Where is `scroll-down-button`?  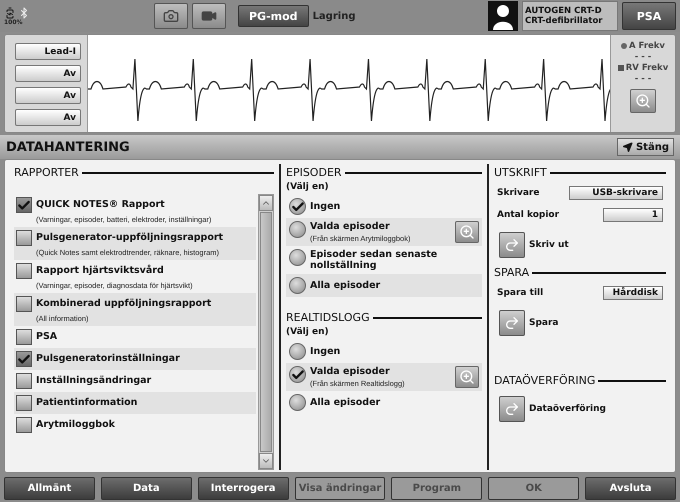 scroll-down-button is located at coordinates (266, 461).